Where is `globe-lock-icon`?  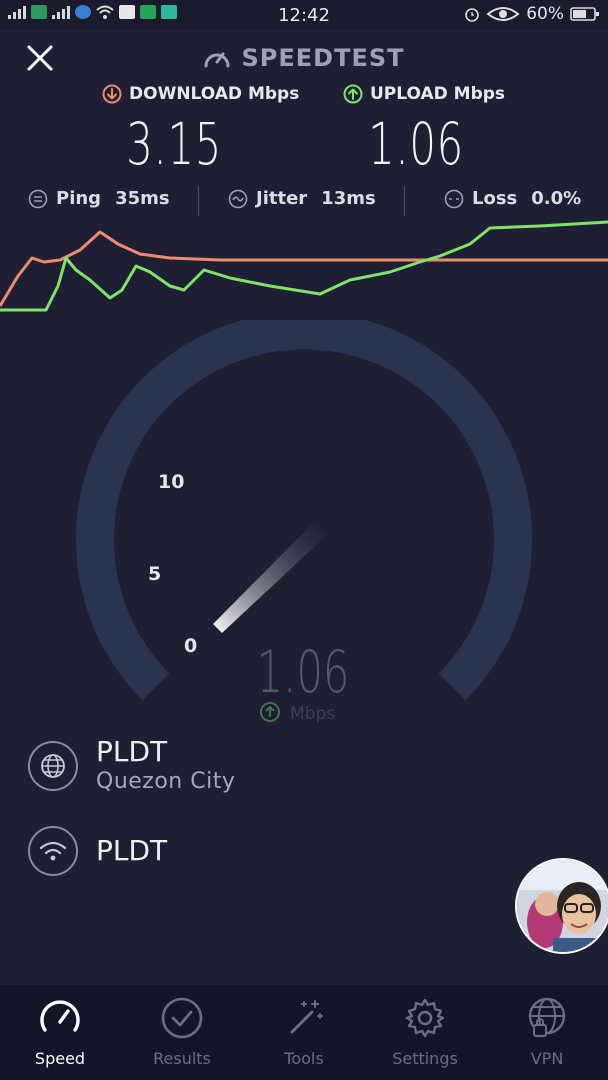
globe-lock-icon is located at coordinates (547, 1017).